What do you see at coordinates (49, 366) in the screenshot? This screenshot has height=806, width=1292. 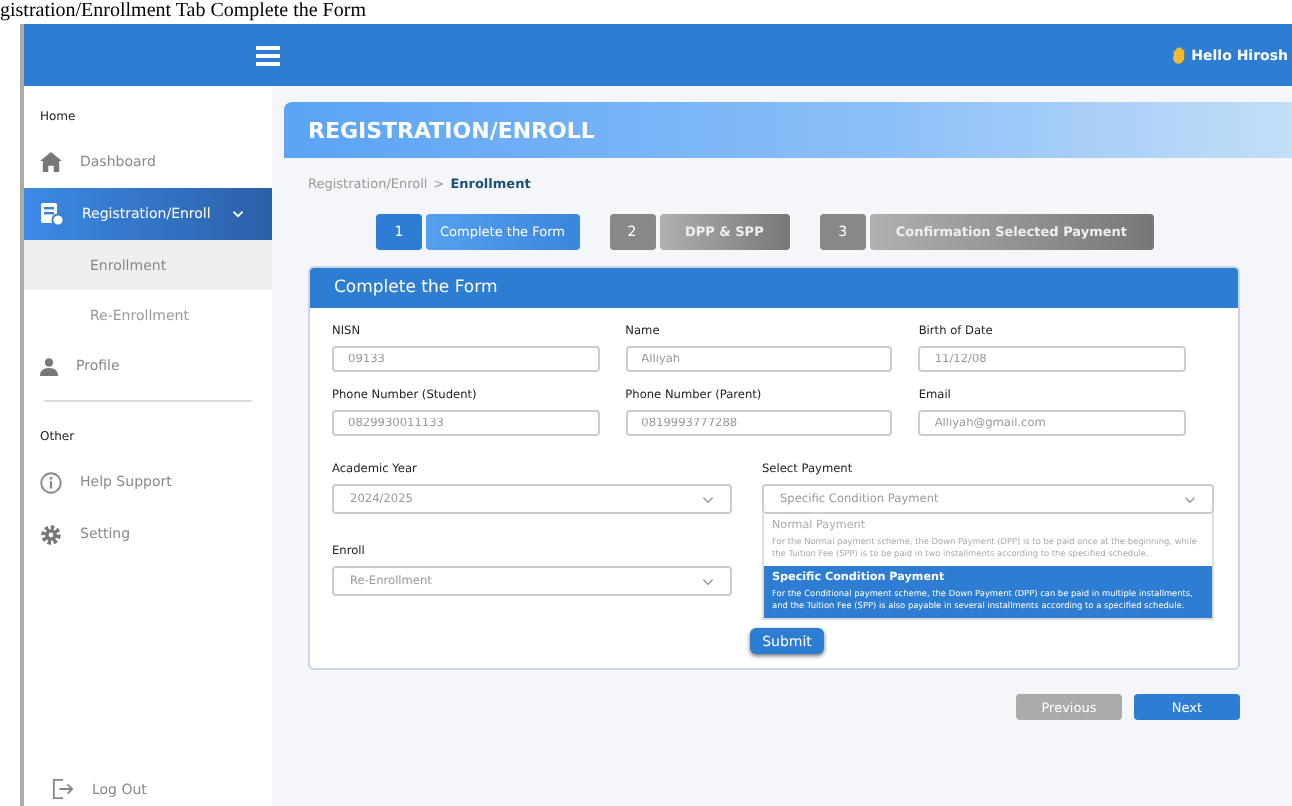 I see `person-icon` at bounding box center [49, 366].